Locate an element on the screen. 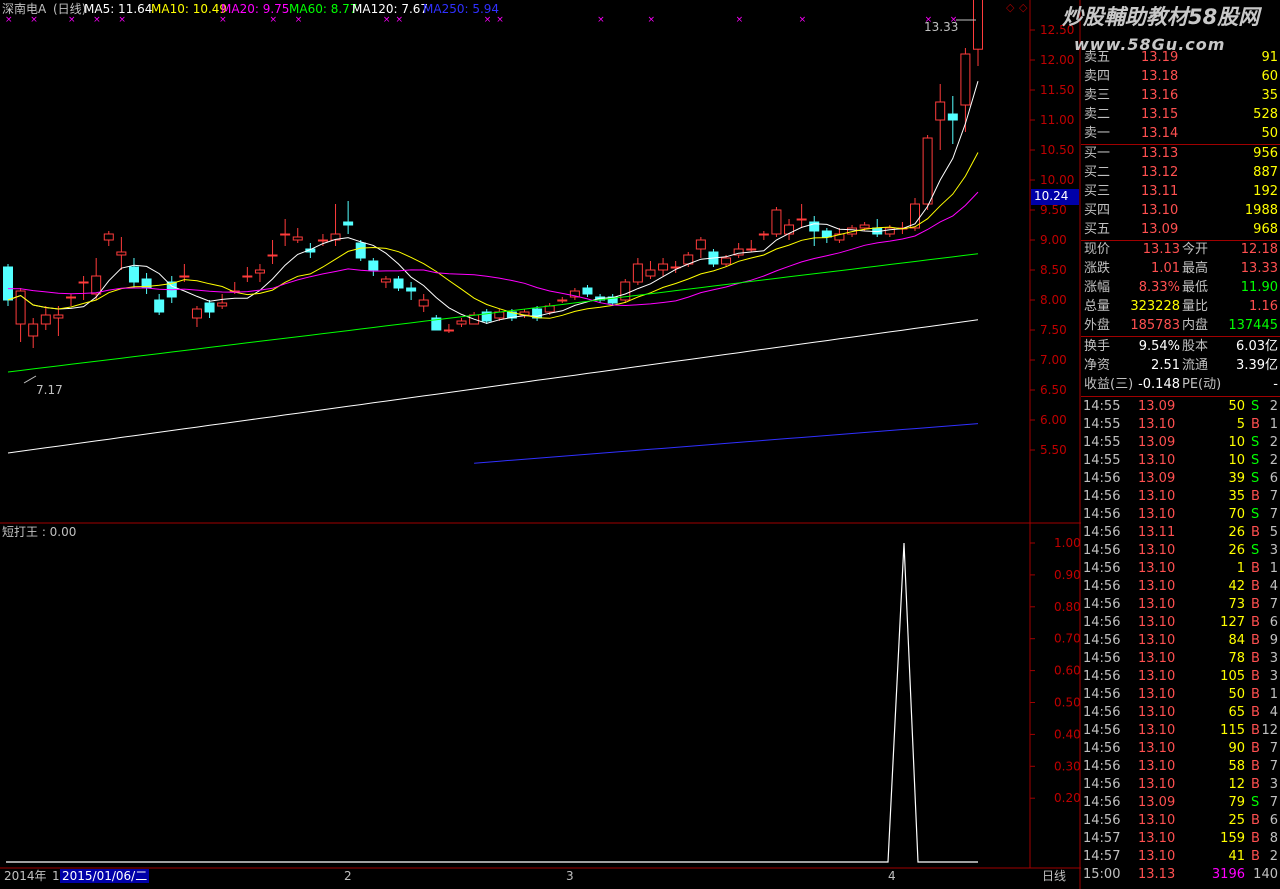 The height and width of the screenshot is (889, 1280). stats-label: 换手 is located at coordinates (1097, 346).